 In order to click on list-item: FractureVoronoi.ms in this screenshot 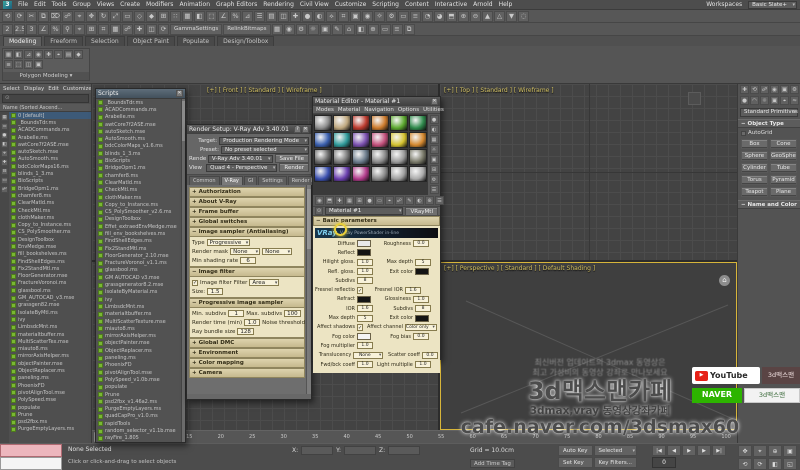, I will do `click(50, 283)`.